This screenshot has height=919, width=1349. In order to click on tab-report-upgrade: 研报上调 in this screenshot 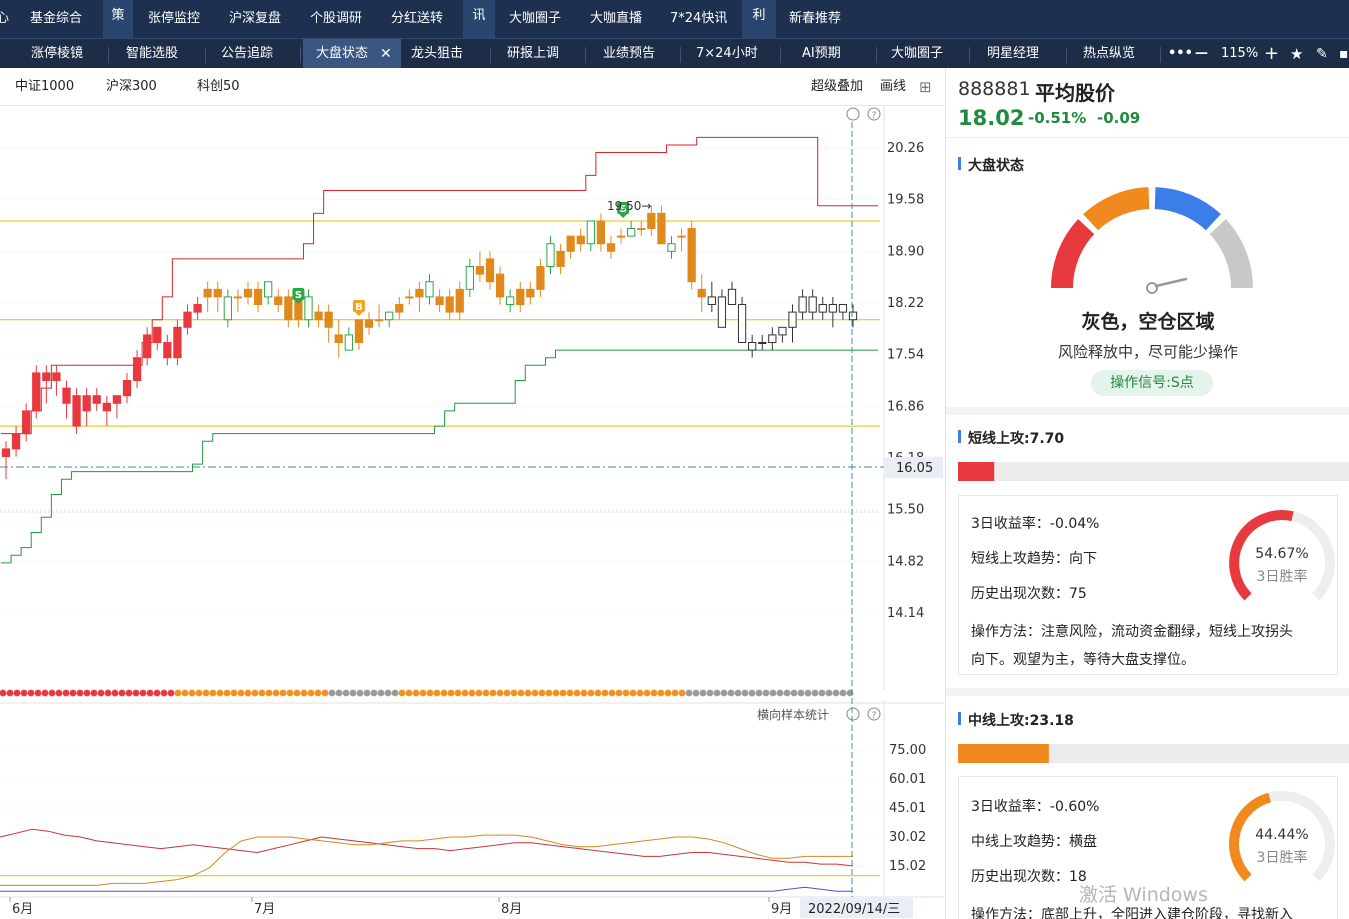, I will do `click(533, 54)`.